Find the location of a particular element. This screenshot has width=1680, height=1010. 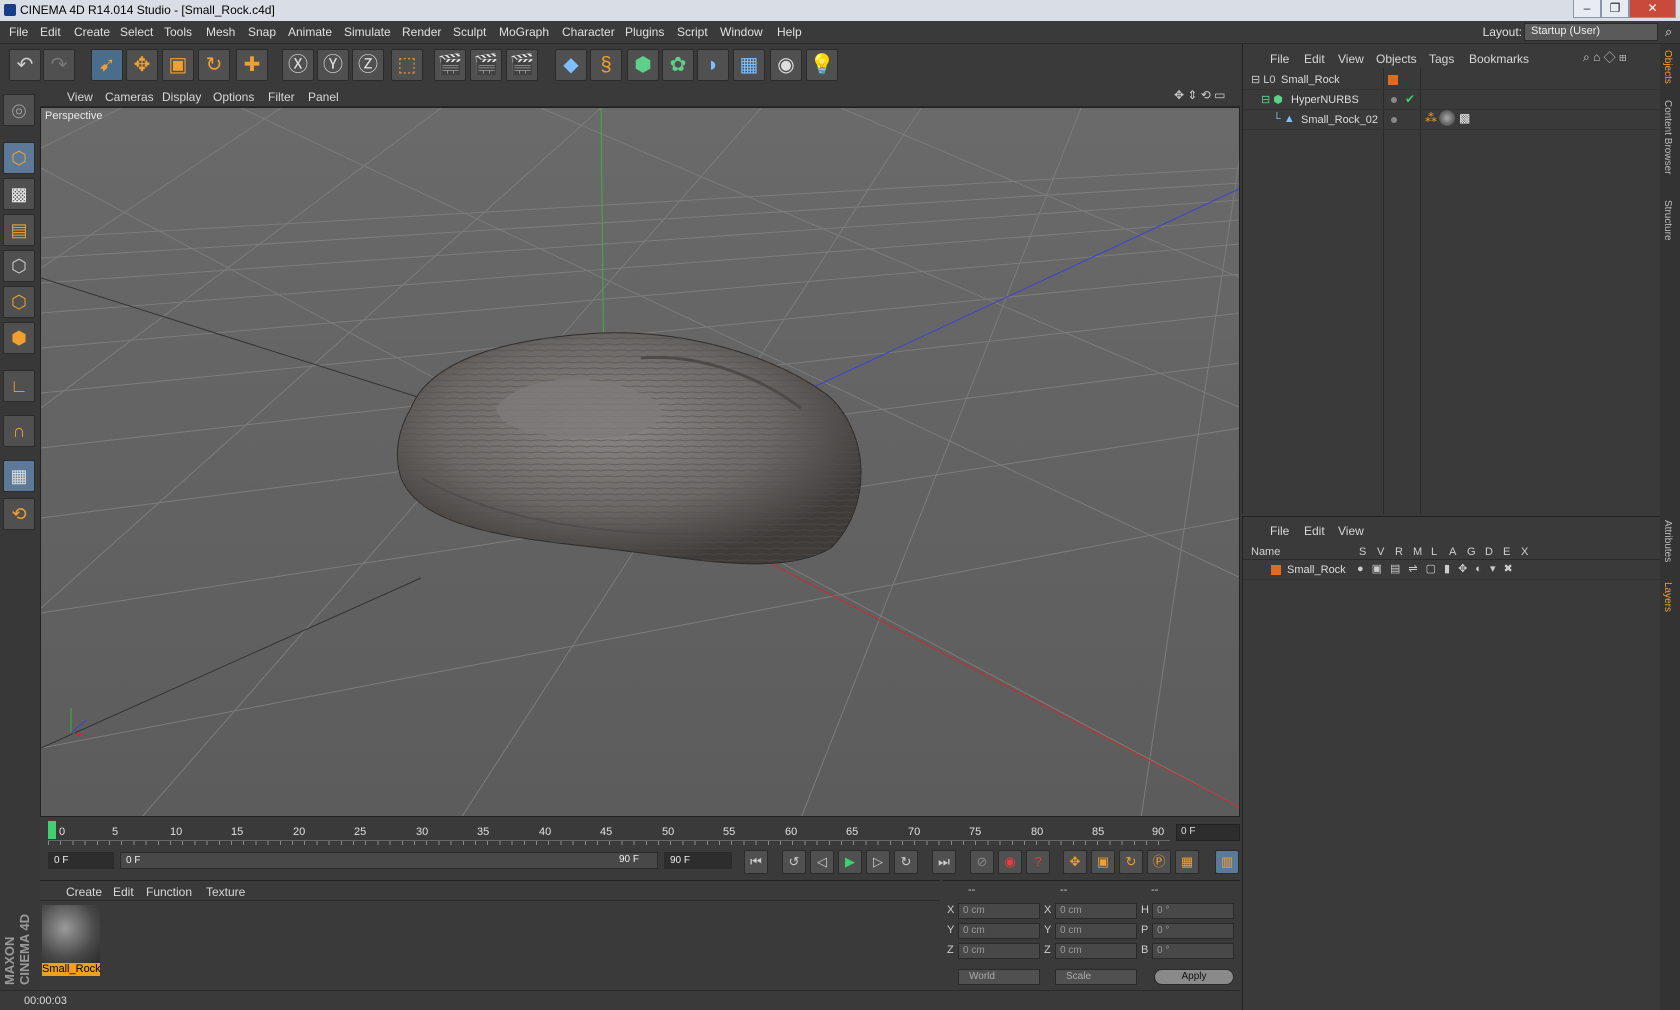

frame-range-slider: 0 F 90 F is located at coordinates (389, 860).